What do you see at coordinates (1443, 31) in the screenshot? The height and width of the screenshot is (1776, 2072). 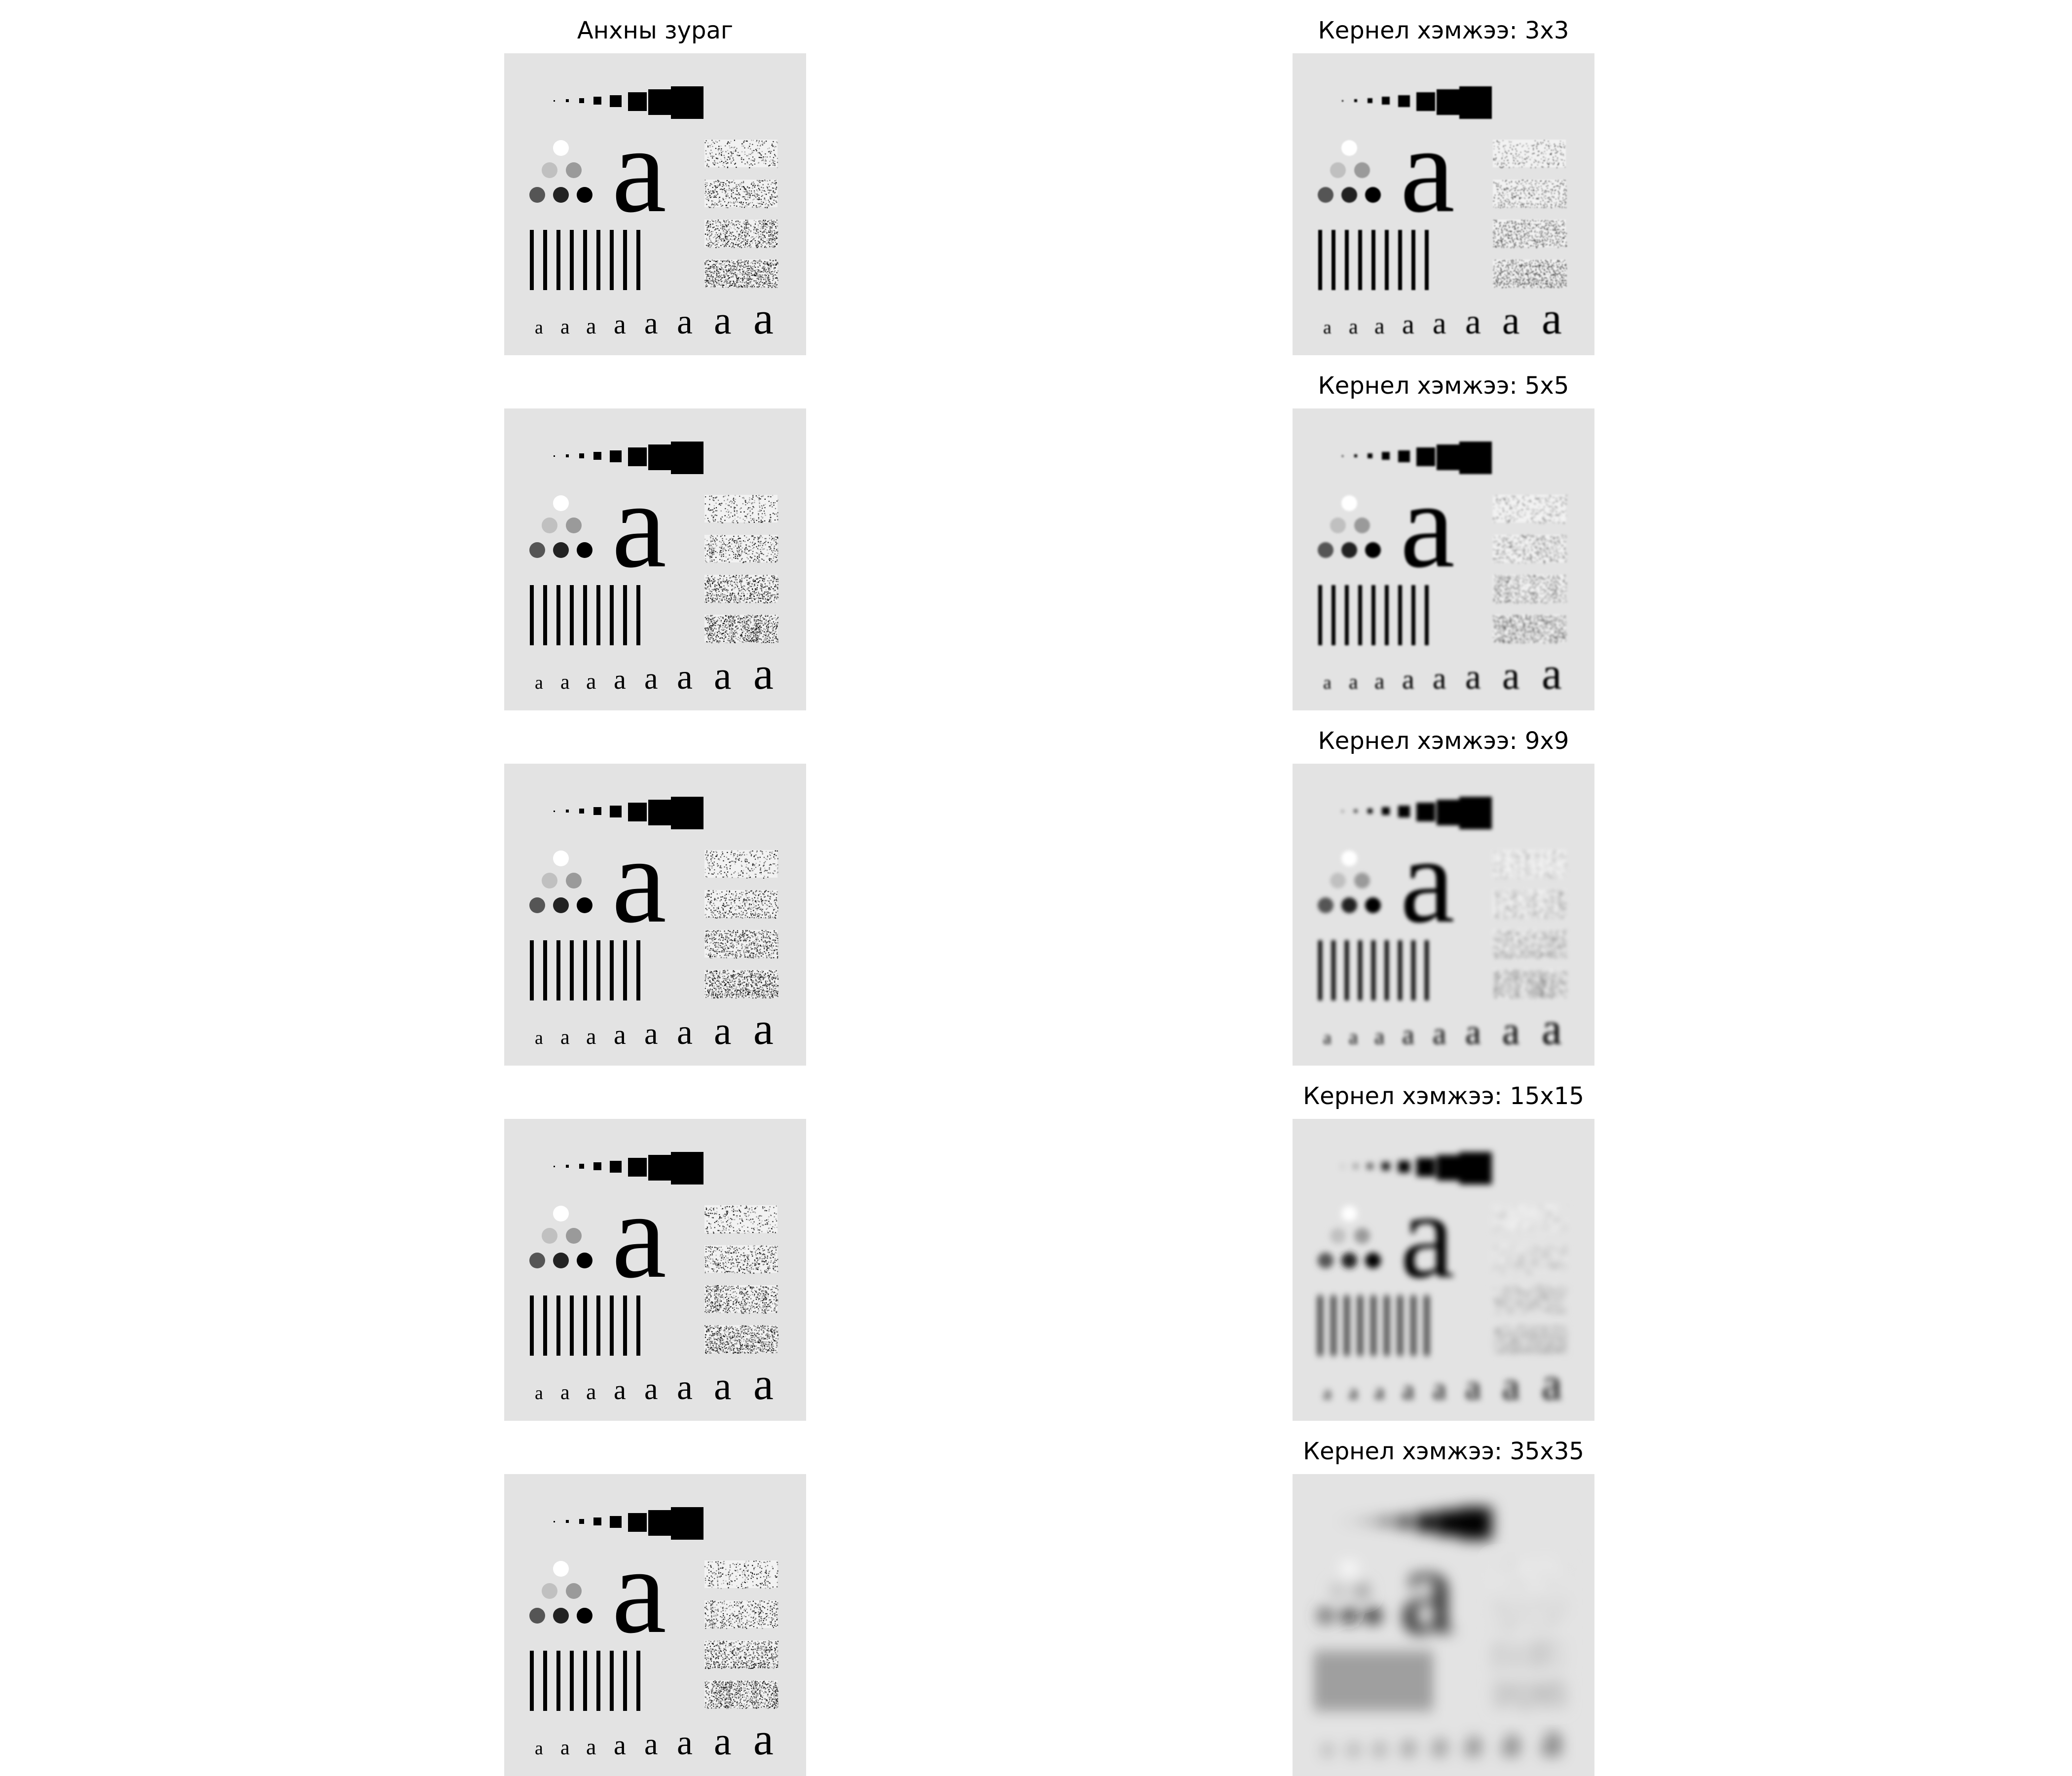 I see `kernel-title-3x3: Кернел хэмжээ: 3x3` at bounding box center [1443, 31].